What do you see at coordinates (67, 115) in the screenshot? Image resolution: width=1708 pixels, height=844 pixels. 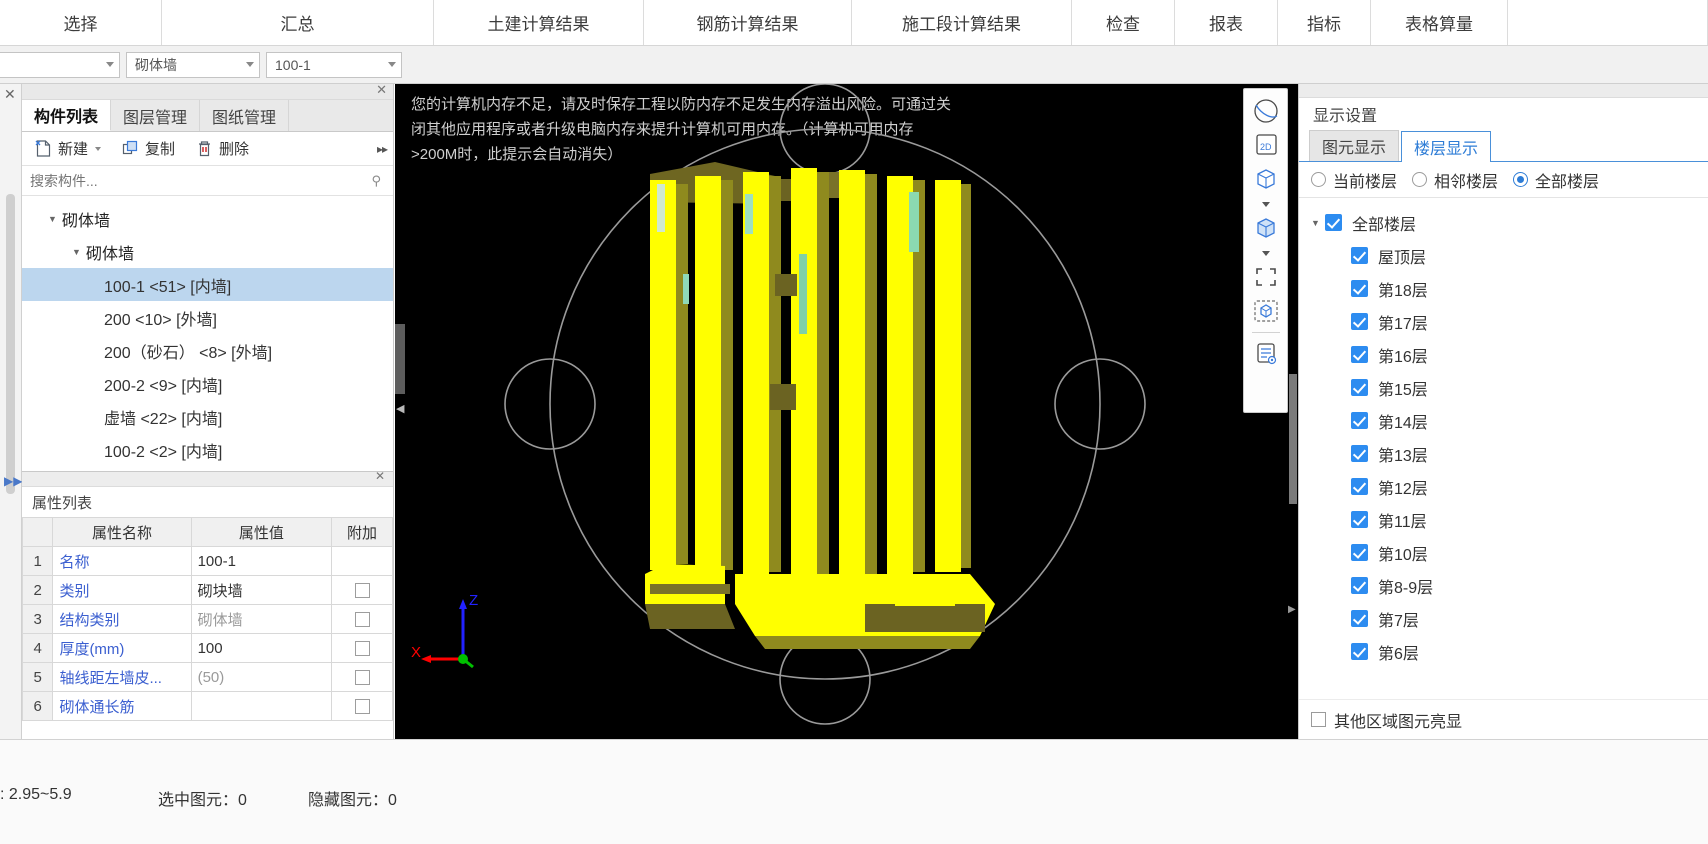 I see `left-tab-1: 构件列表` at bounding box center [67, 115].